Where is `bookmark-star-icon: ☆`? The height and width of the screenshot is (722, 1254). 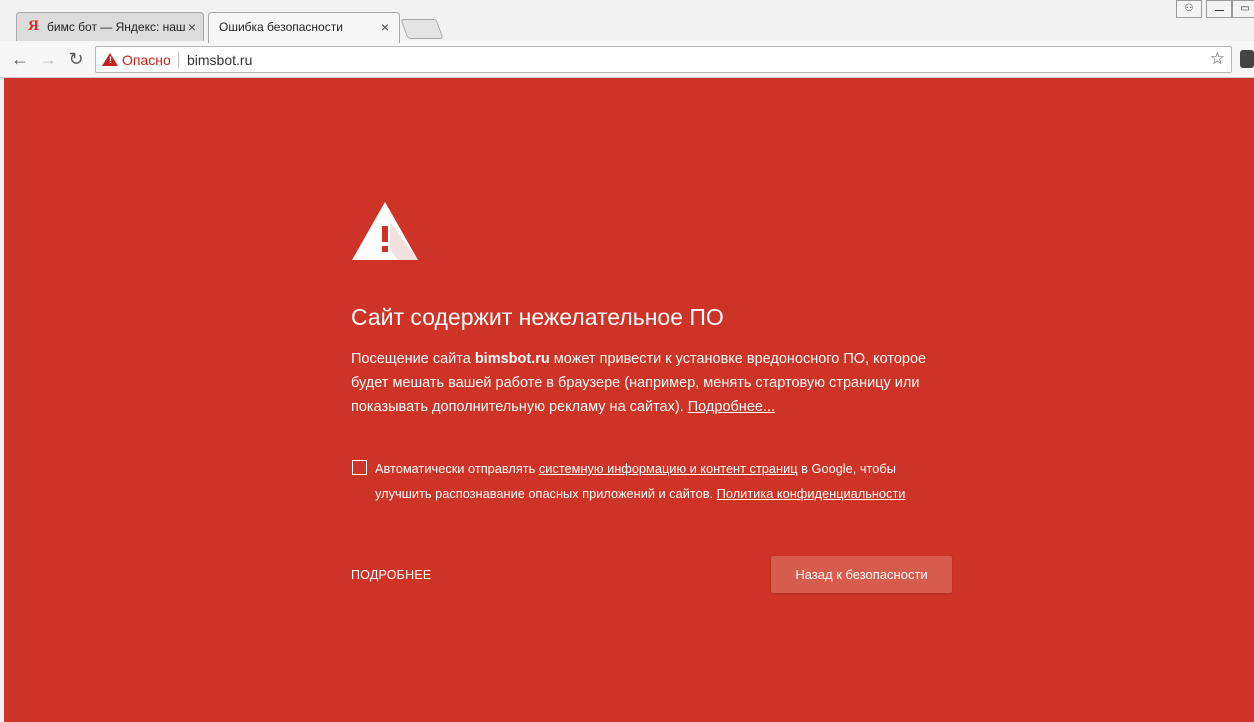 bookmark-star-icon: ☆ is located at coordinates (1217, 59).